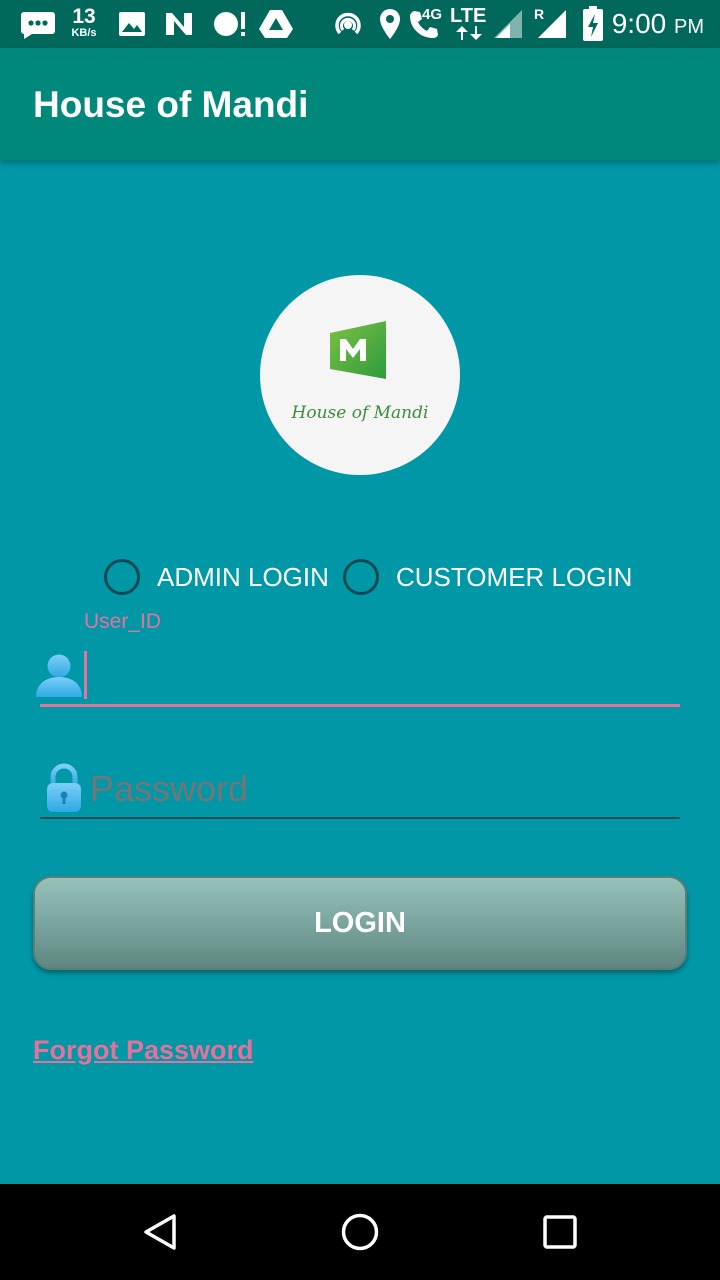 Image resolution: width=720 pixels, height=1280 pixels. What do you see at coordinates (64, 787) in the screenshot?
I see `lock-icon` at bounding box center [64, 787].